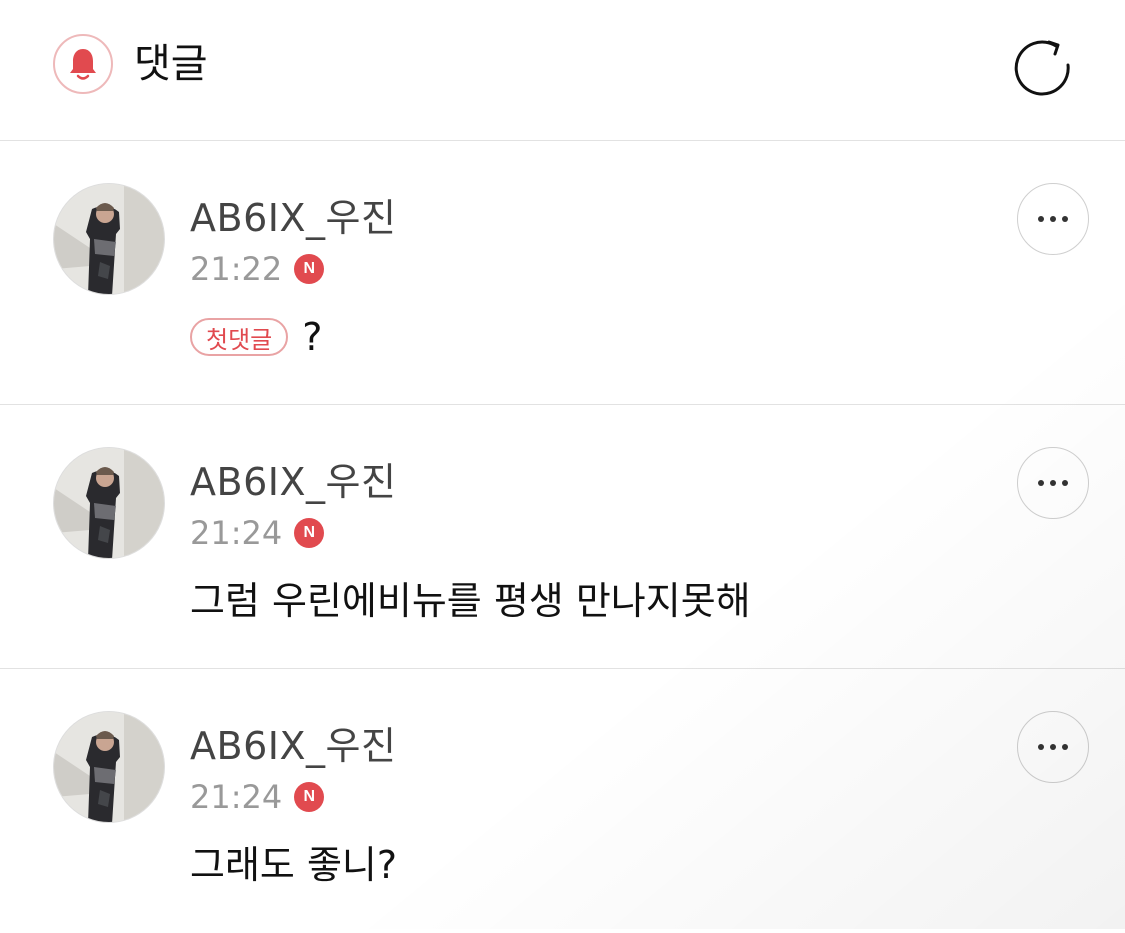 The image size is (1125, 933). Describe the element at coordinates (83, 64) in the screenshot. I see `bell-icon` at that location.